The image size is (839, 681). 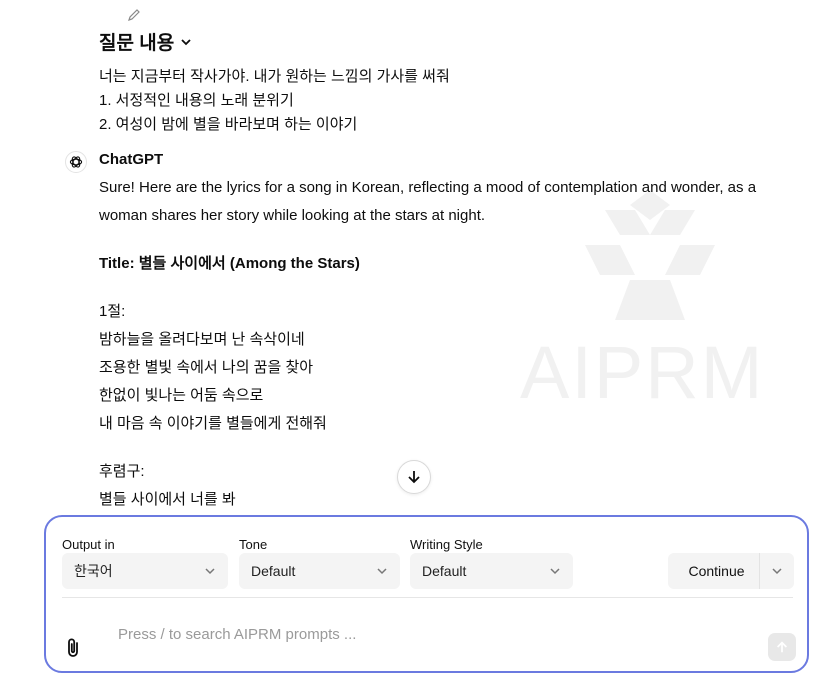 I want to click on question-line: 1. 서정적인 내용의 노래 분위기, so click(x=196, y=100).